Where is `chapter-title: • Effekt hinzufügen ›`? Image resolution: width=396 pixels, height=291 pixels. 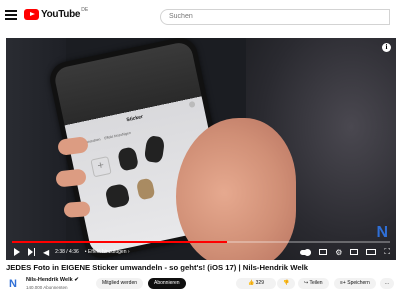
chapter-title: • Effekt hinzufügen › is located at coordinates (107, 252).